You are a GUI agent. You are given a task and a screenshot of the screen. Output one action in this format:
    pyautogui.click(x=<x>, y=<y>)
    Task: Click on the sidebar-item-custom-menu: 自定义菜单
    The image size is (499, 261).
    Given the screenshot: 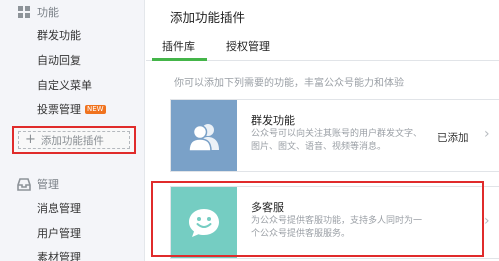 What is the action you would take?
    pyautogui.click(x=64, y=86)
    